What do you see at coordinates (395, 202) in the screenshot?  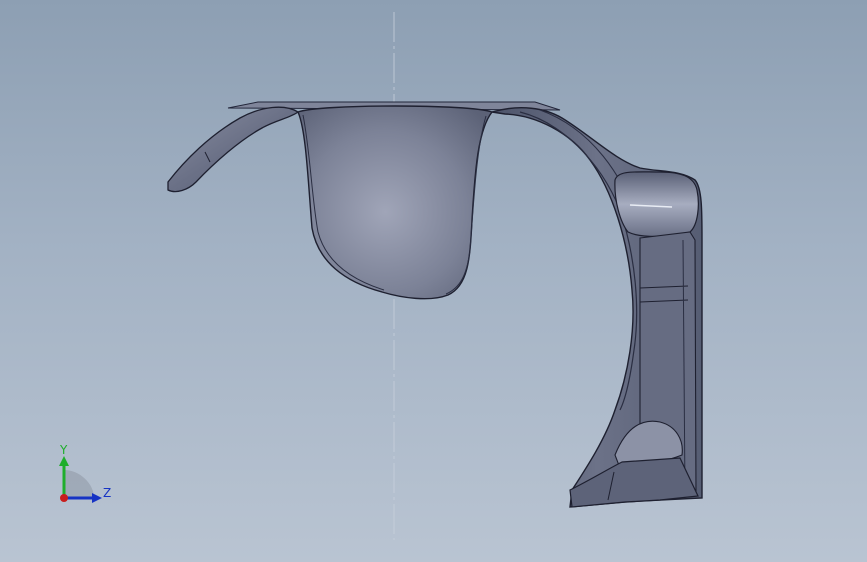 I see `center-cup` at bounding box center [395, 202].